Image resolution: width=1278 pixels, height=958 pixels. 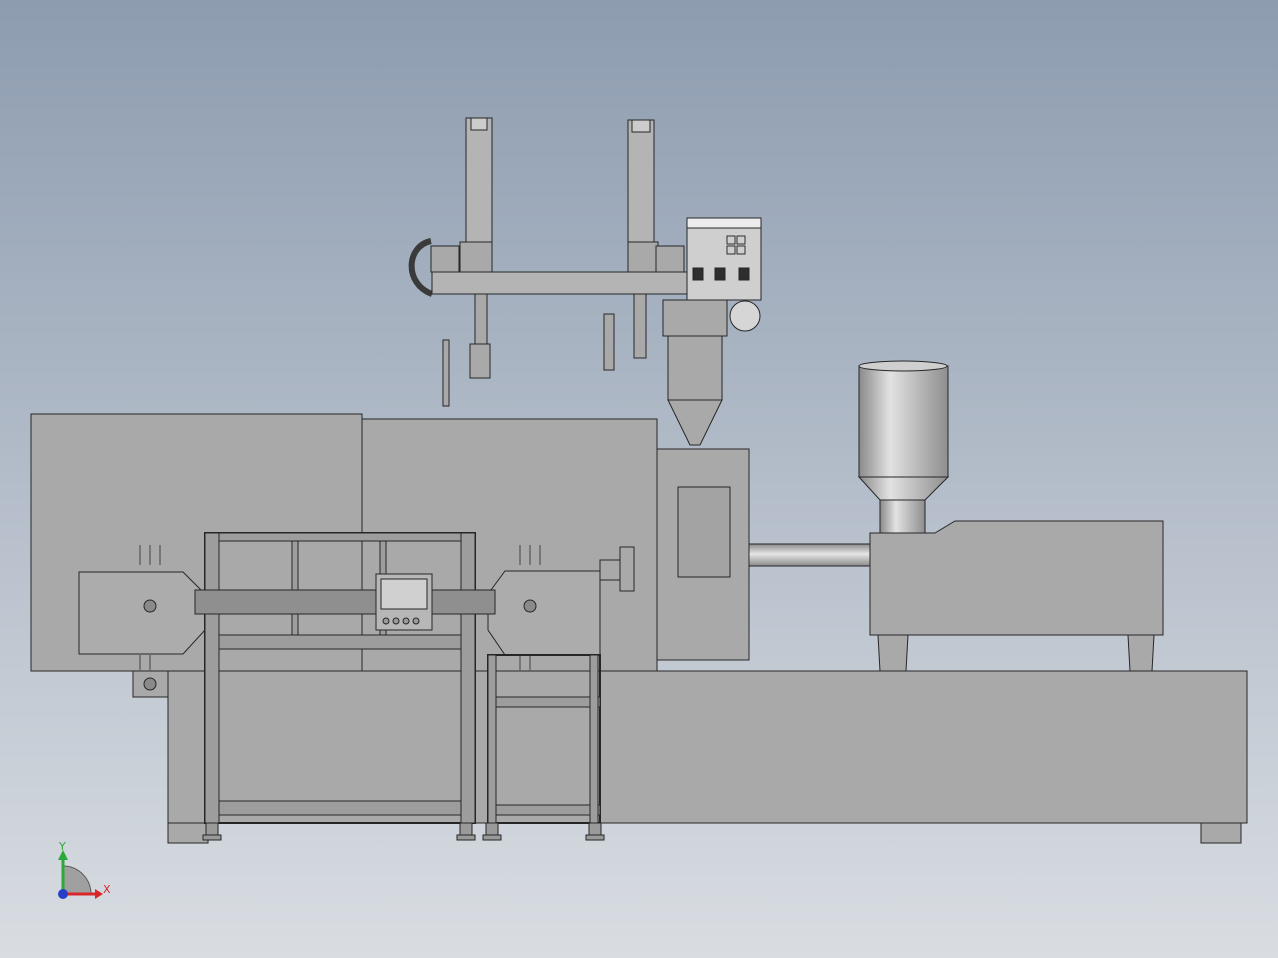 What do you see at coordinates (707, 747) in the screenshot?
I see `machine-base` at bounding box center [707, 747].